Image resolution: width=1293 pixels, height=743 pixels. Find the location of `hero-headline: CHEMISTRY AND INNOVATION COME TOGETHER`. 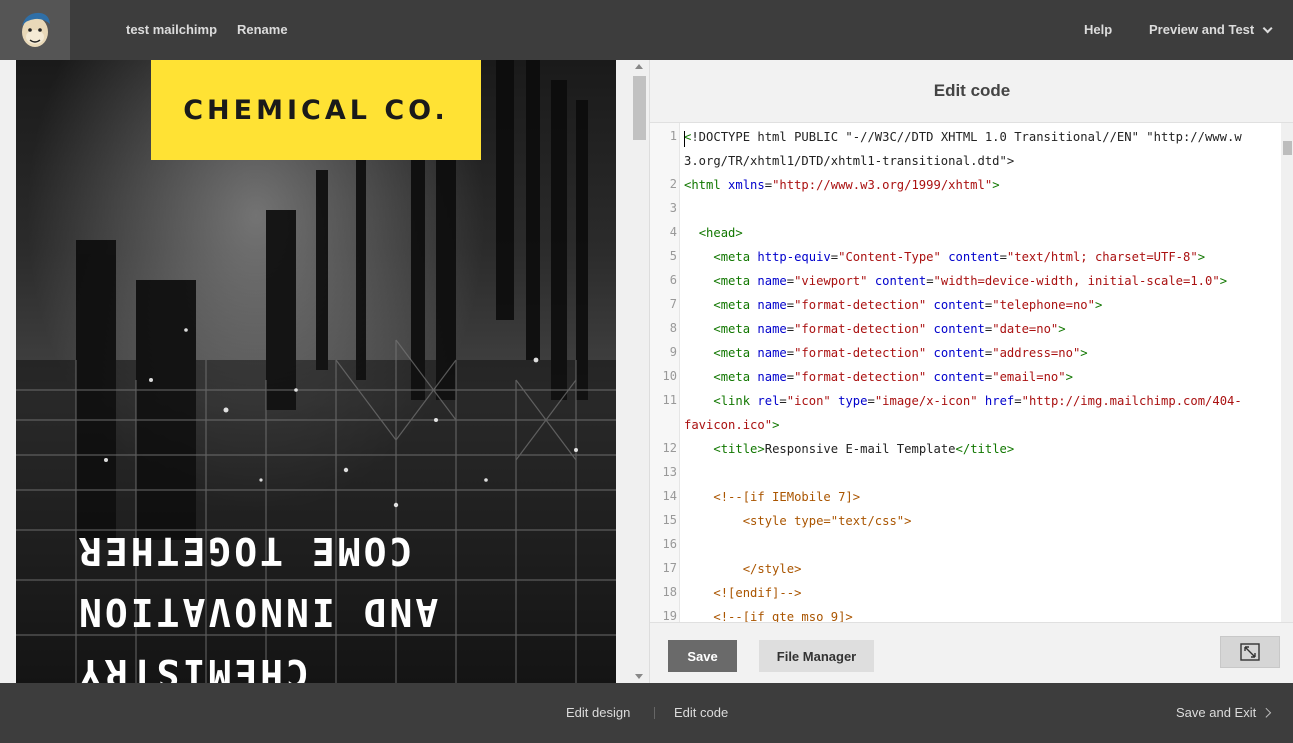

hero-headline: CHEMISTRY AND INNOVATION COME TOGETHER is located at coordinates (257, 606).